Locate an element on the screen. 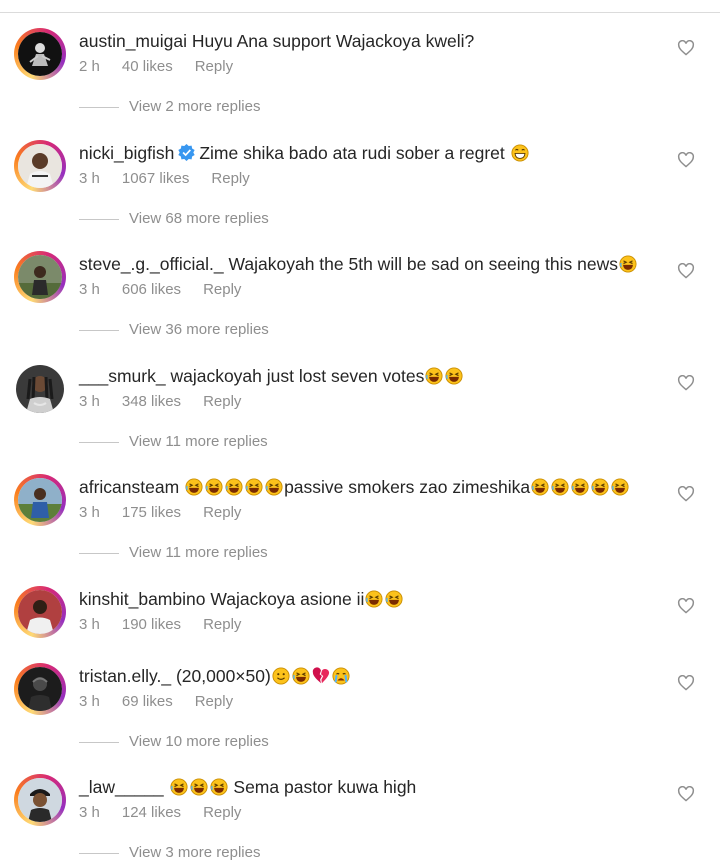 The width and height of the screenshot is (720, 861). comment-meta: 3 h 606 likes Reply is located at coordinates (171, 289).